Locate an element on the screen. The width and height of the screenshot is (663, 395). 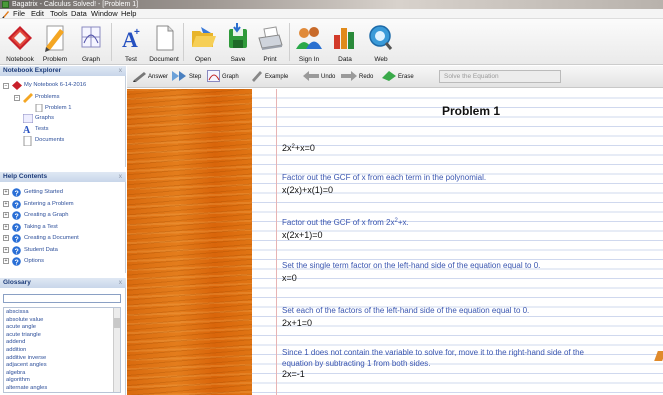
glossary-item: acute triangle is located at coordinates (23, 335).